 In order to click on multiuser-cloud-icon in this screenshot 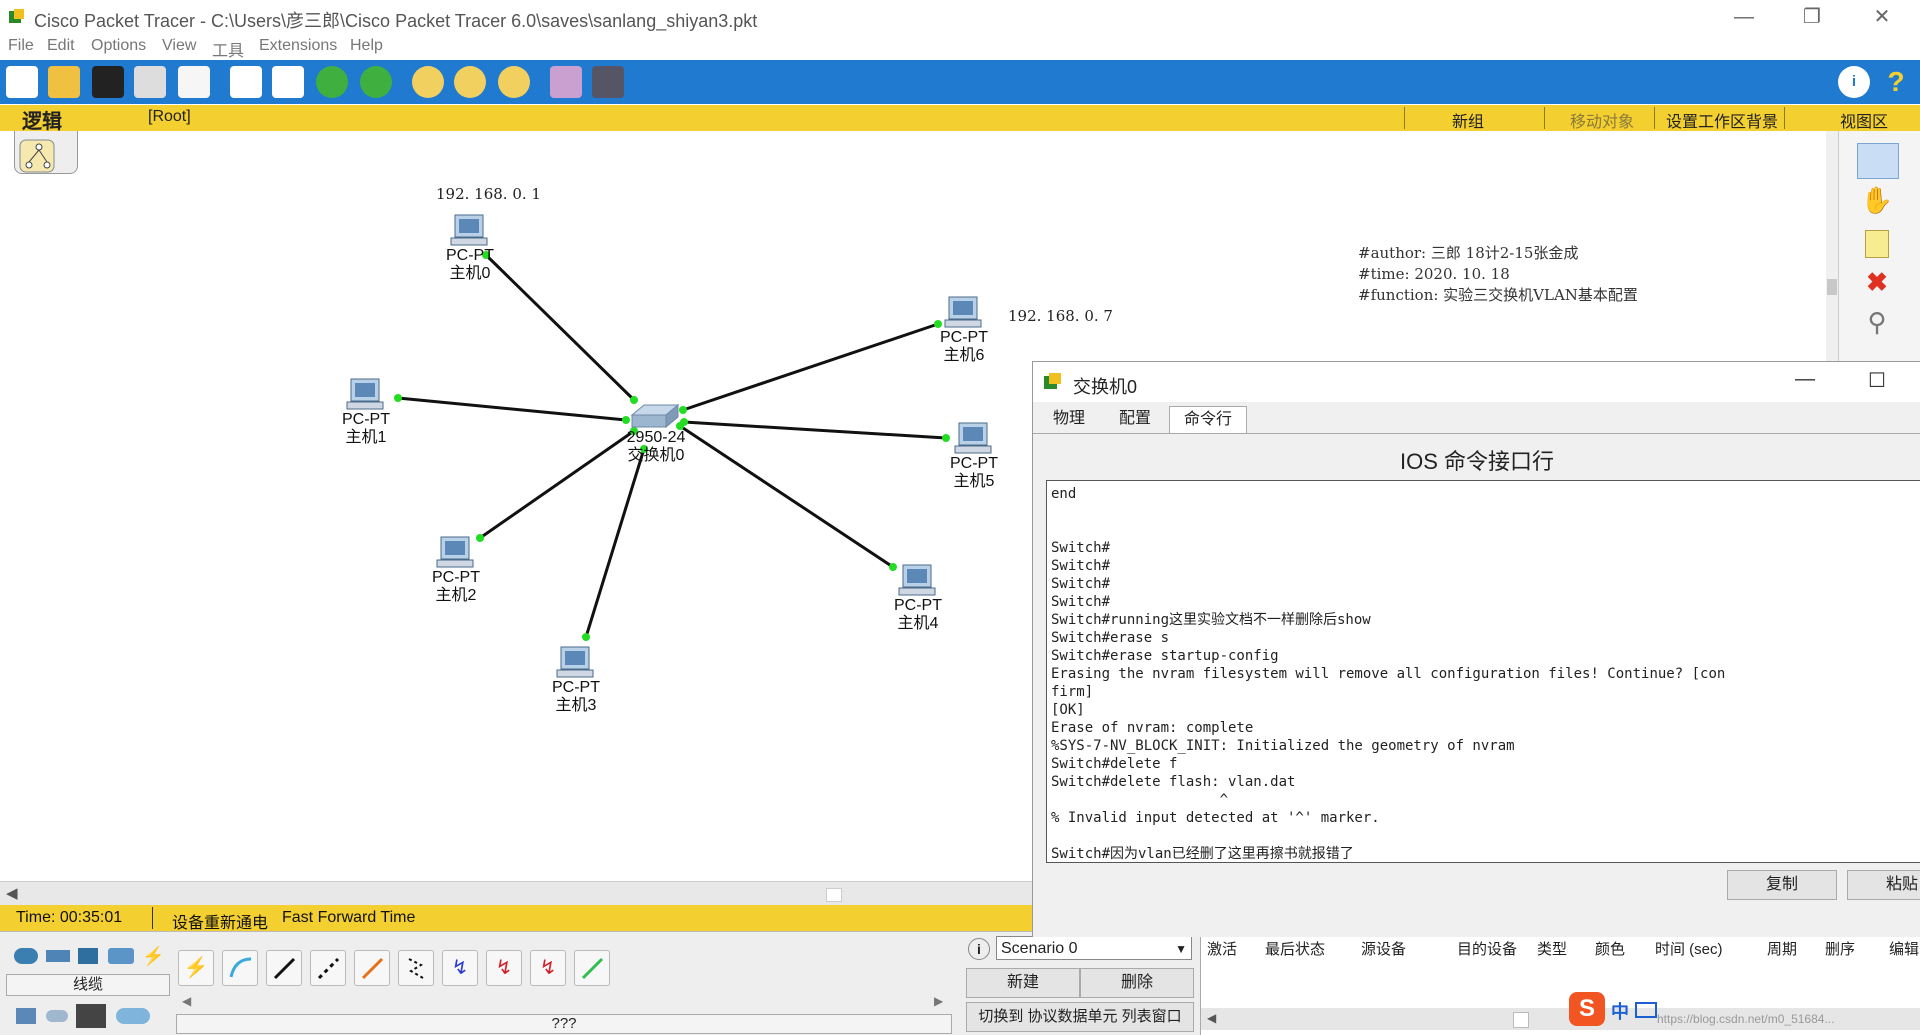, I will do `click(133, 1016)`.